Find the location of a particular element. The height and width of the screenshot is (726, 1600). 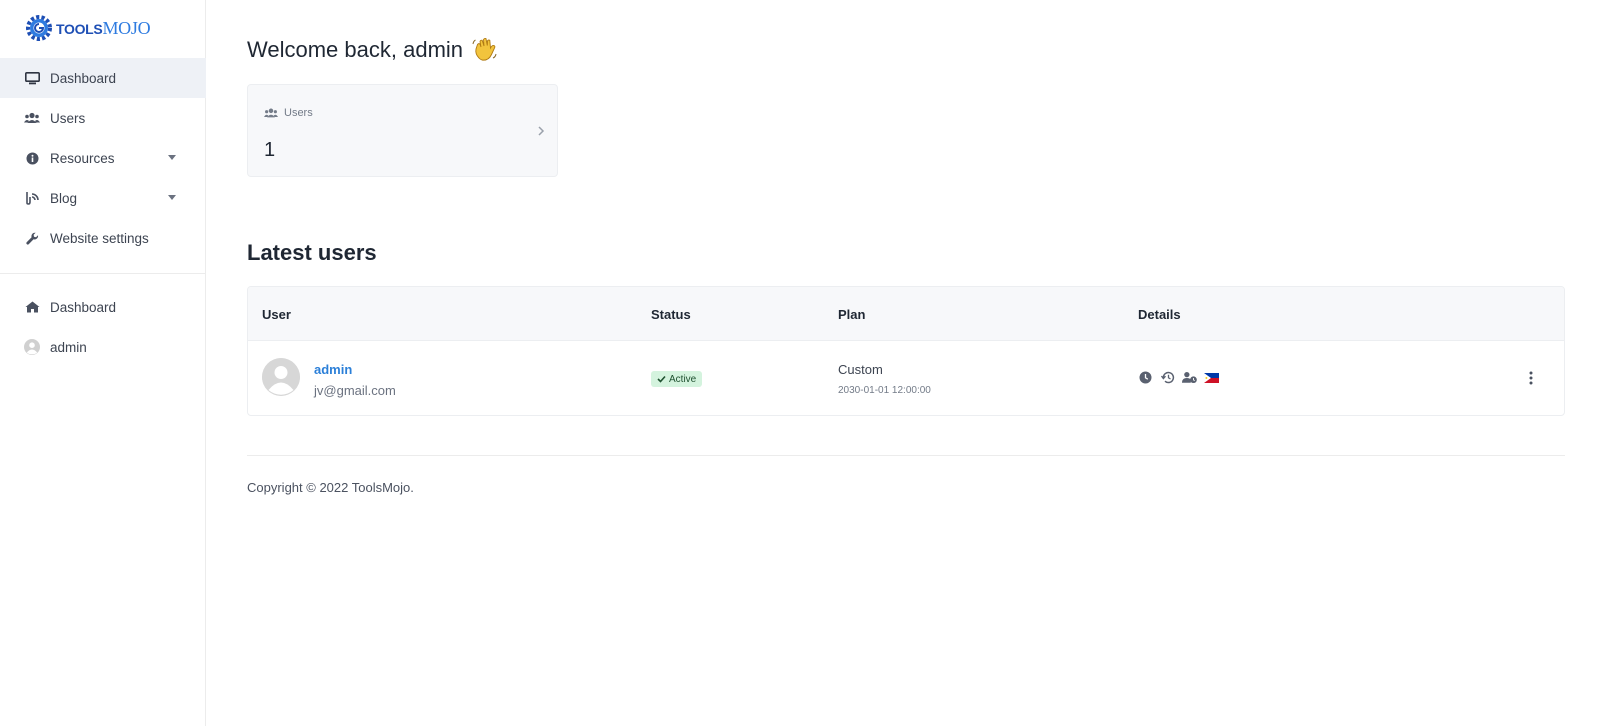

sidebar-item-website-settings: Website settings is located at coordinates (103, 238).